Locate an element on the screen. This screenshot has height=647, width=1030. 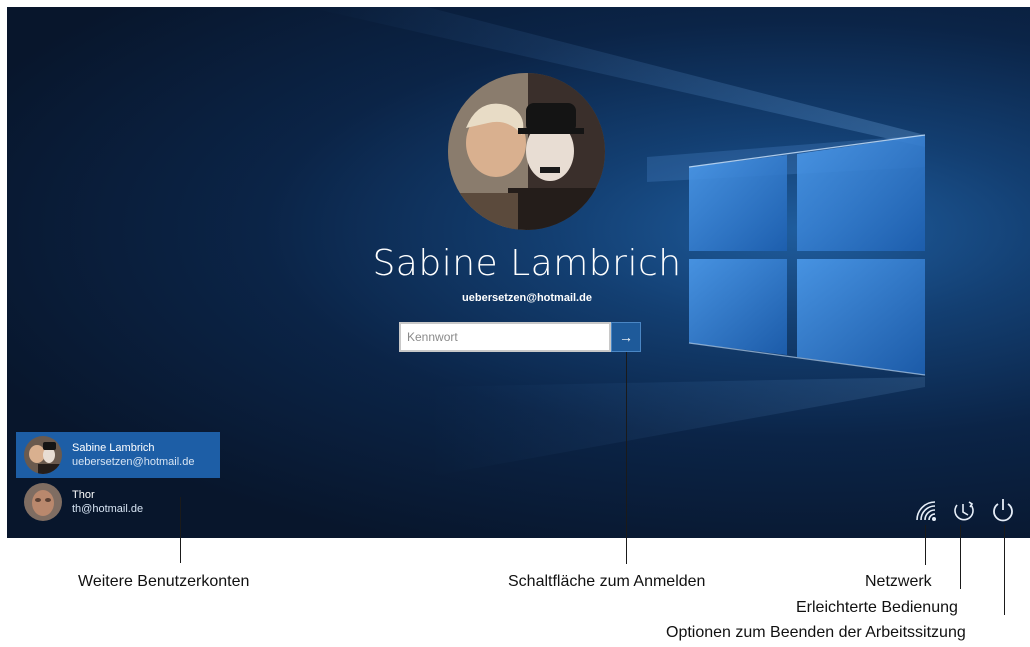
power-icon is located at coordinates (1003, 510).